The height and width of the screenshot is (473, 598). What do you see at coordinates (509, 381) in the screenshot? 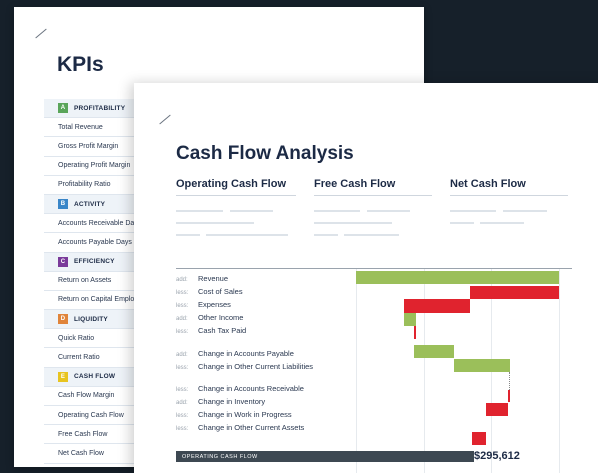
I see `connector-line` at bounding box center [509, 381].